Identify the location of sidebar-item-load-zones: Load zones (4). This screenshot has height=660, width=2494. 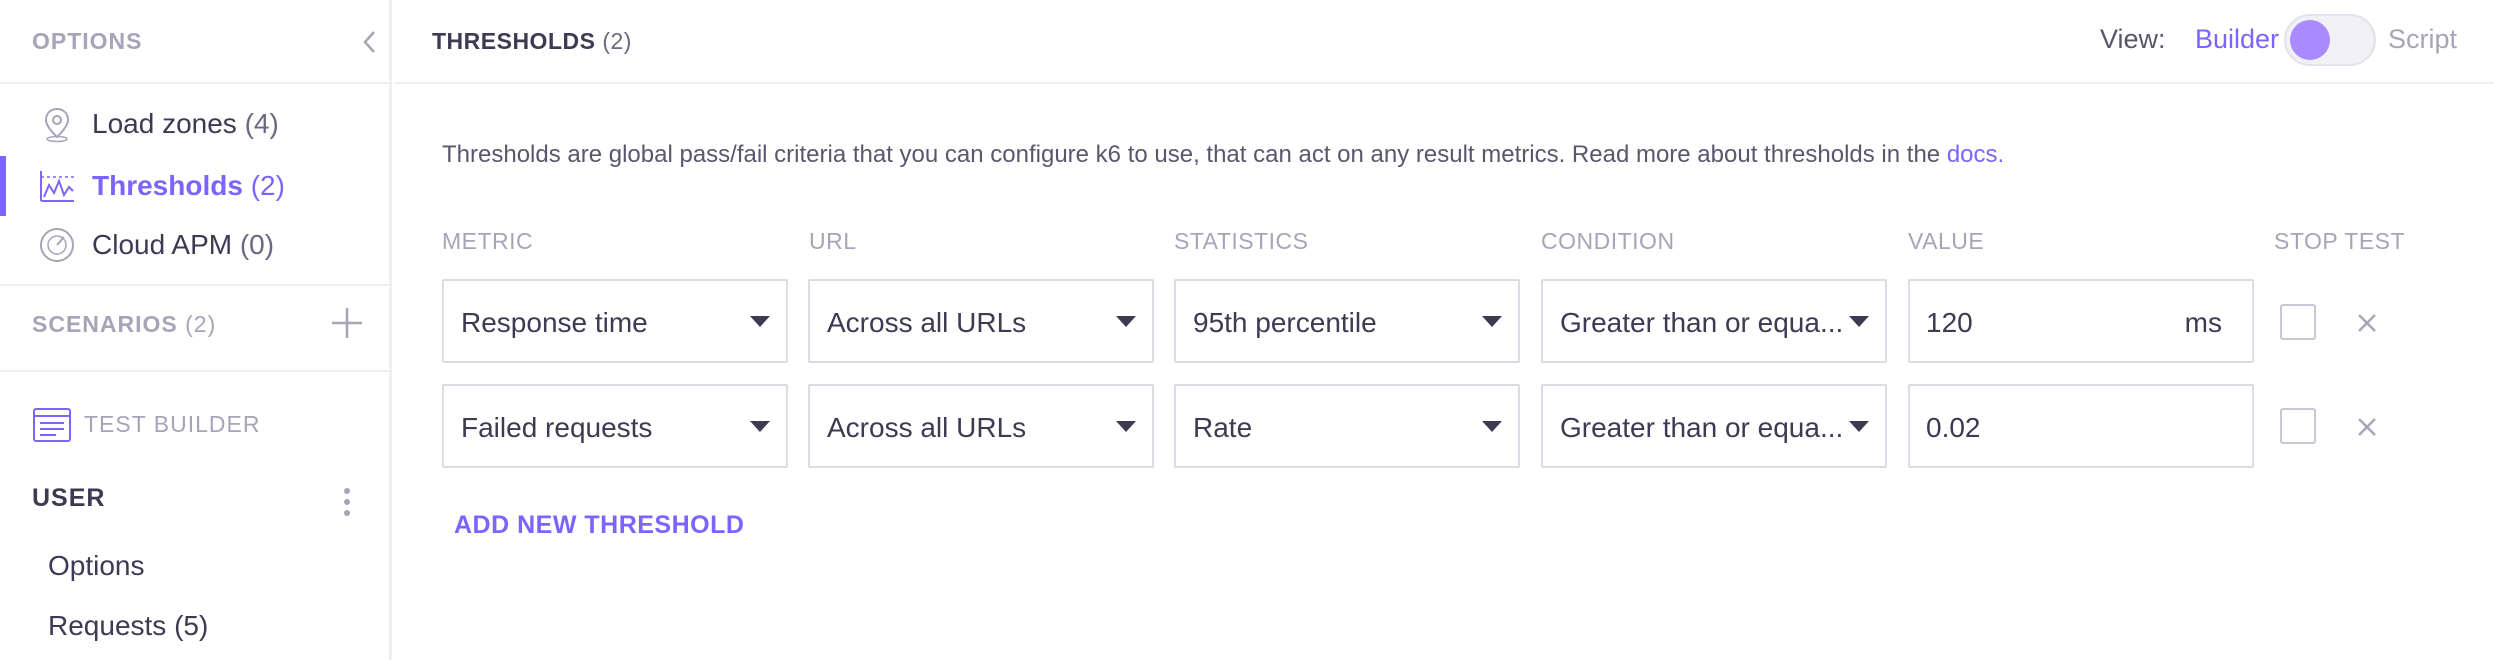
(196, 124).